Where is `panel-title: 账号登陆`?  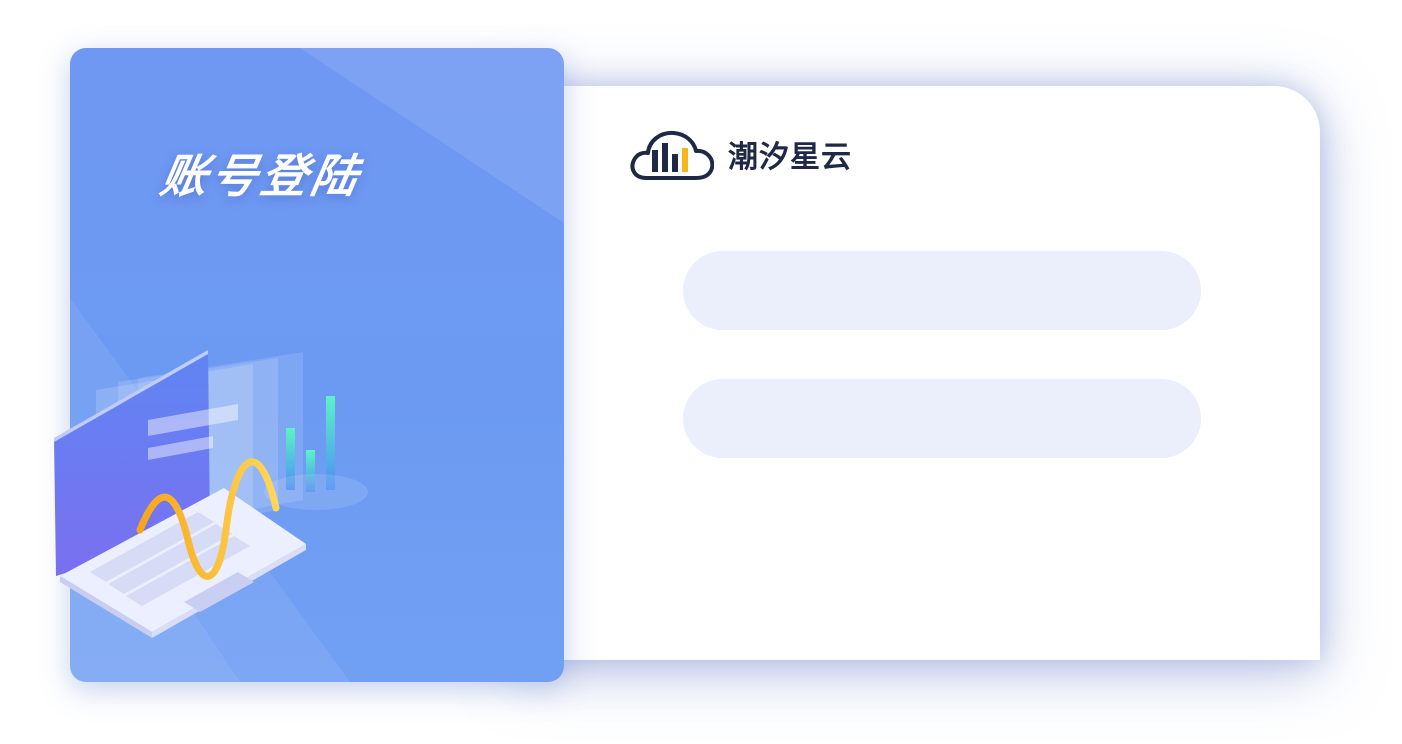
panel-title: 账号登陆 is located at coordinates (261, 176).